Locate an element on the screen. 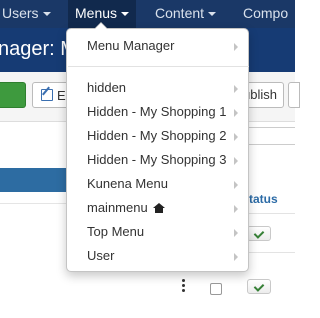 The width and height of the screenshot is (320, 318). menu-item-top-menu: Top Menu is located at coordinates (157, 233).